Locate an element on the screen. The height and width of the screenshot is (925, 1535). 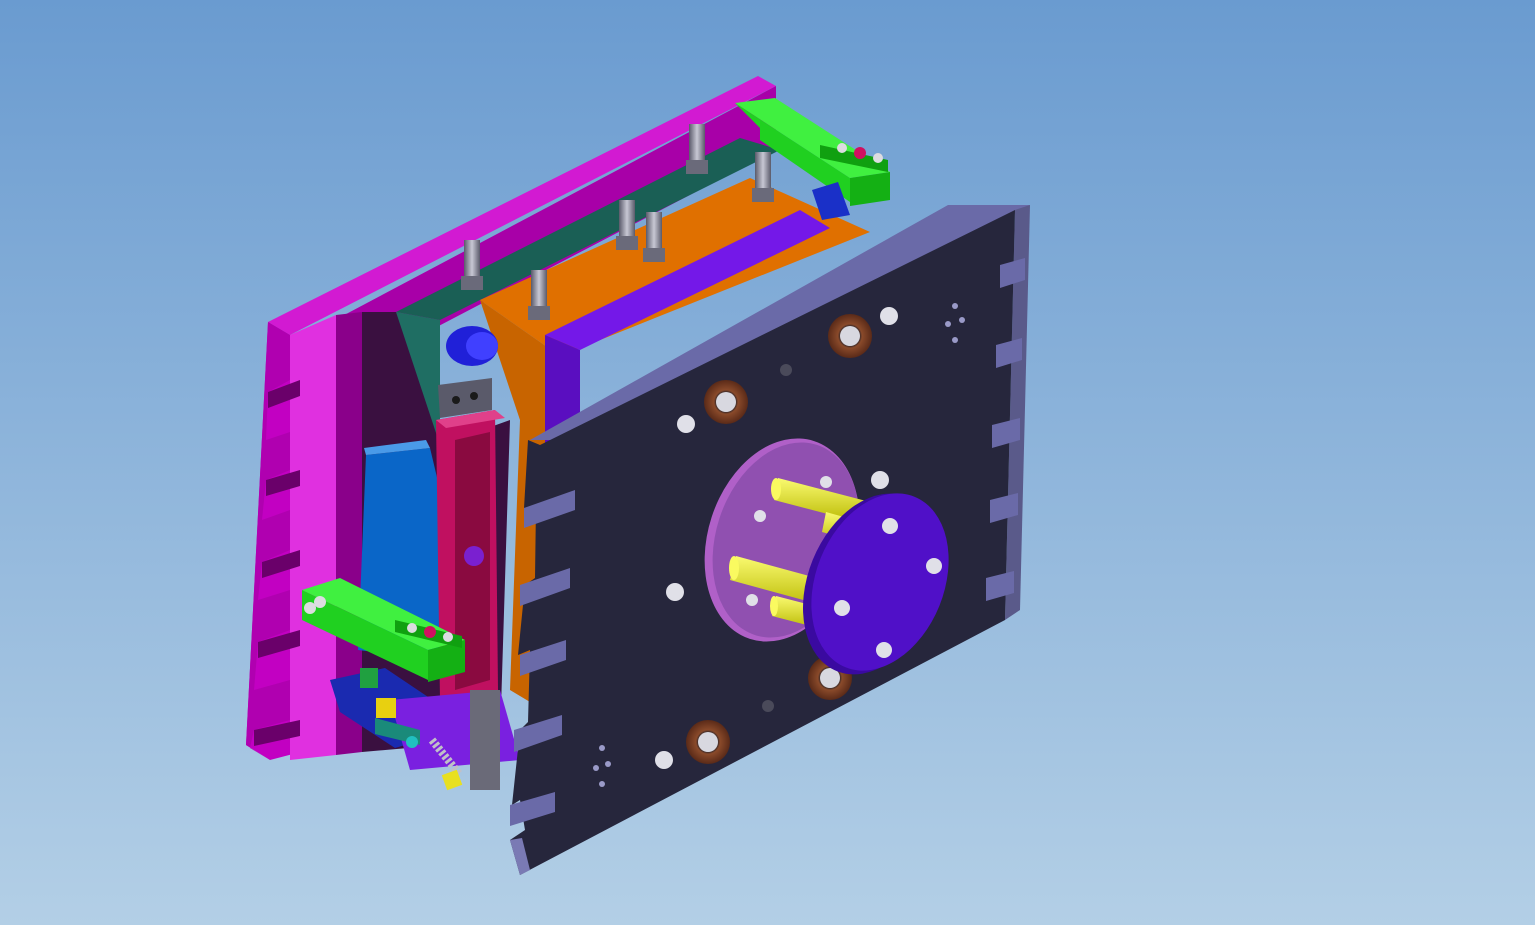
hex-nut is located at coordinates (386, 708).